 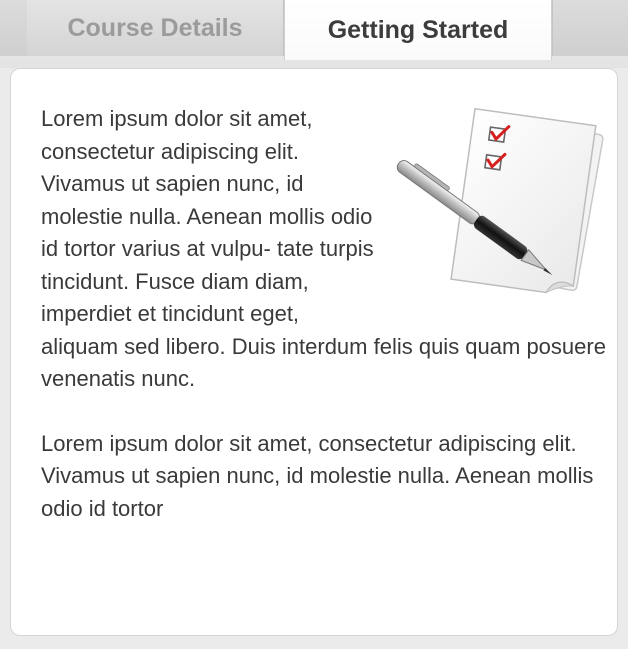 I want to click on tab-strip-right-edge, so click(x=590, y=28).